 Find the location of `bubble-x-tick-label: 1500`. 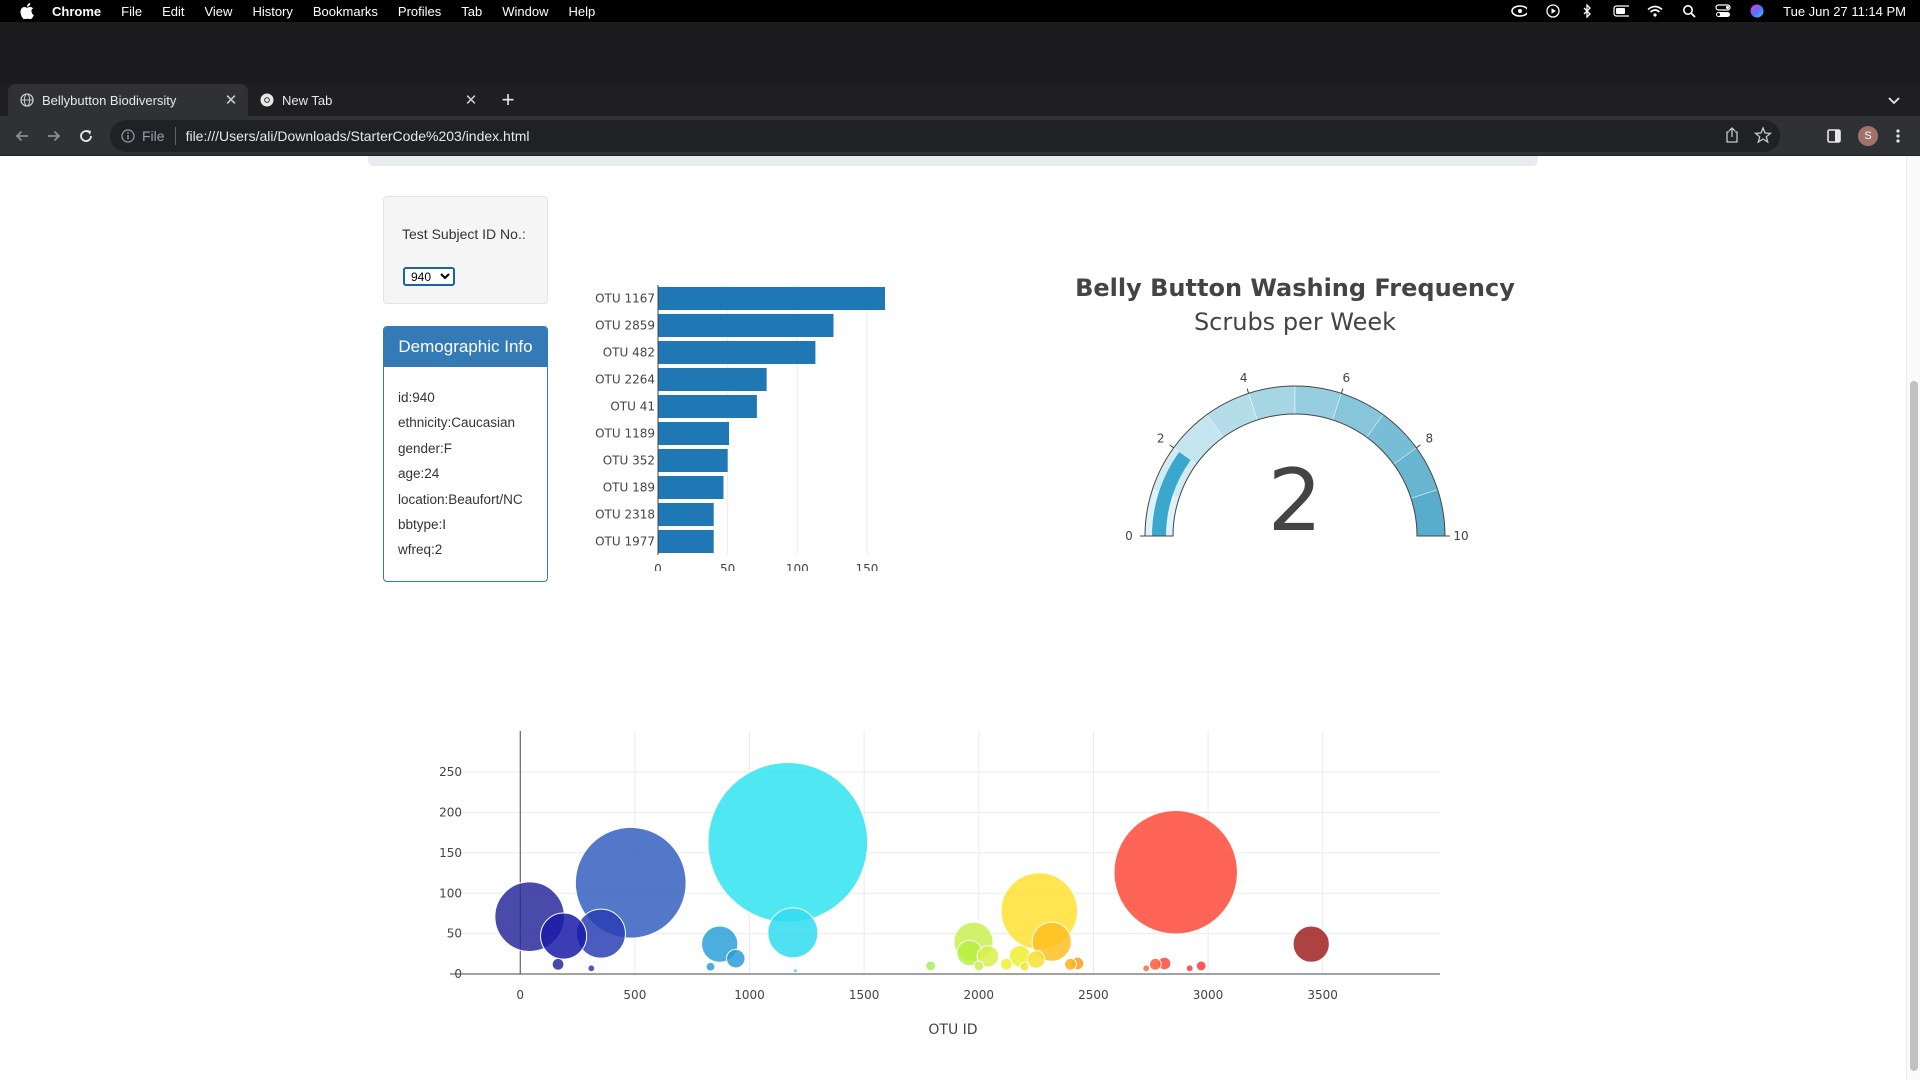

bubble-x-tick-label: 1500 is located at coordinates (864, 995).